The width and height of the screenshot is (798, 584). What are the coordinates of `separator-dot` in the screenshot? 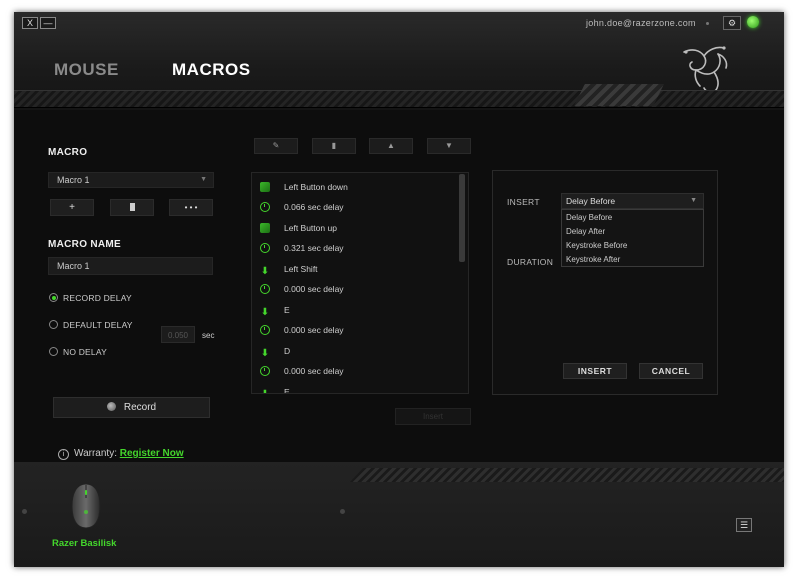 It's located at (707, 23).